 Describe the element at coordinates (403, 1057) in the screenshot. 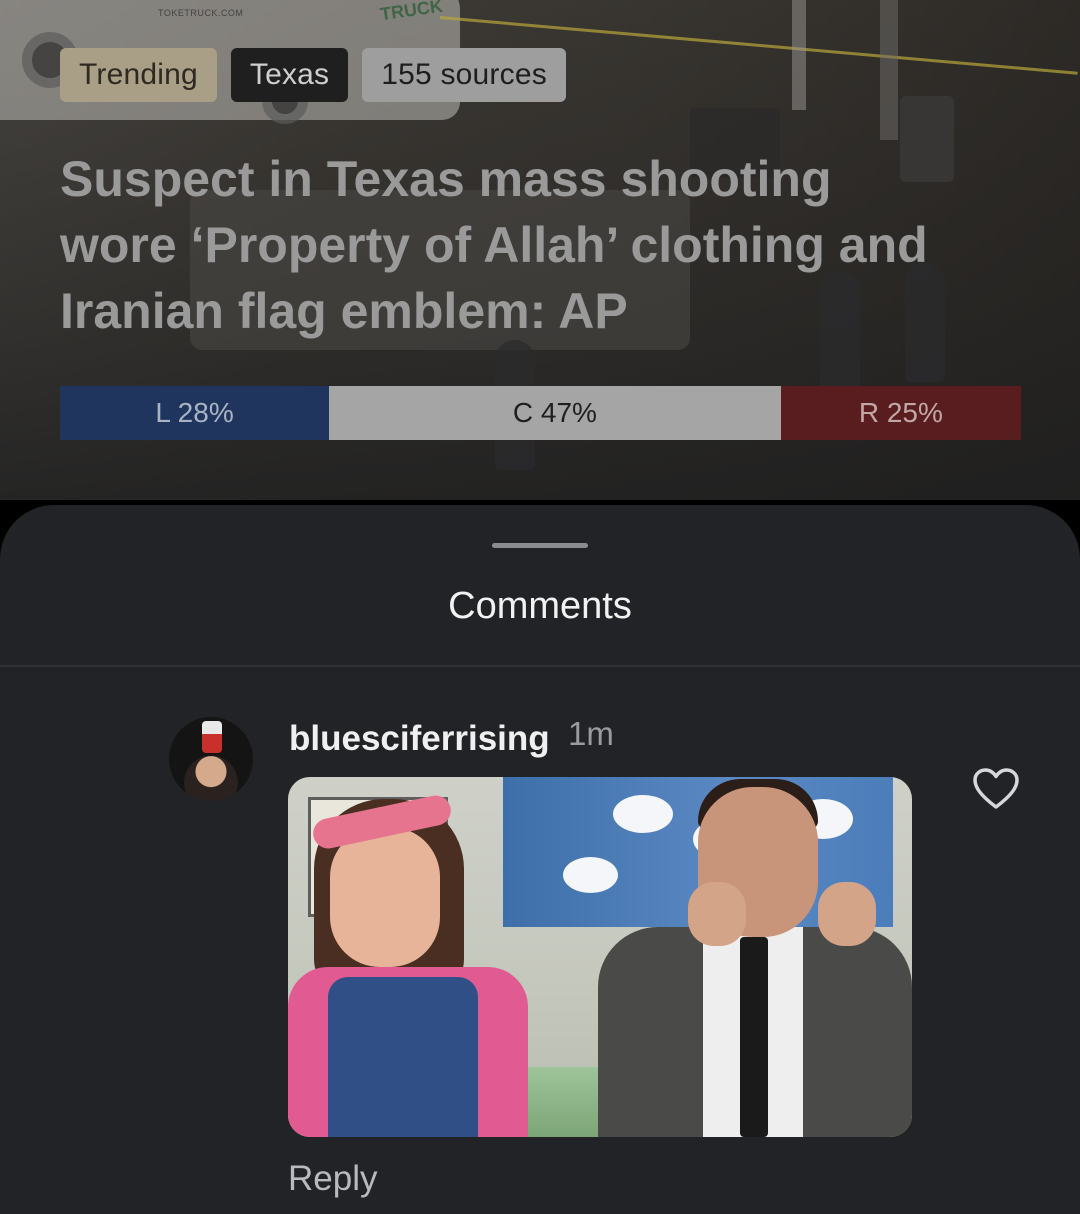

I see `gif-girl-overalls` at that location.